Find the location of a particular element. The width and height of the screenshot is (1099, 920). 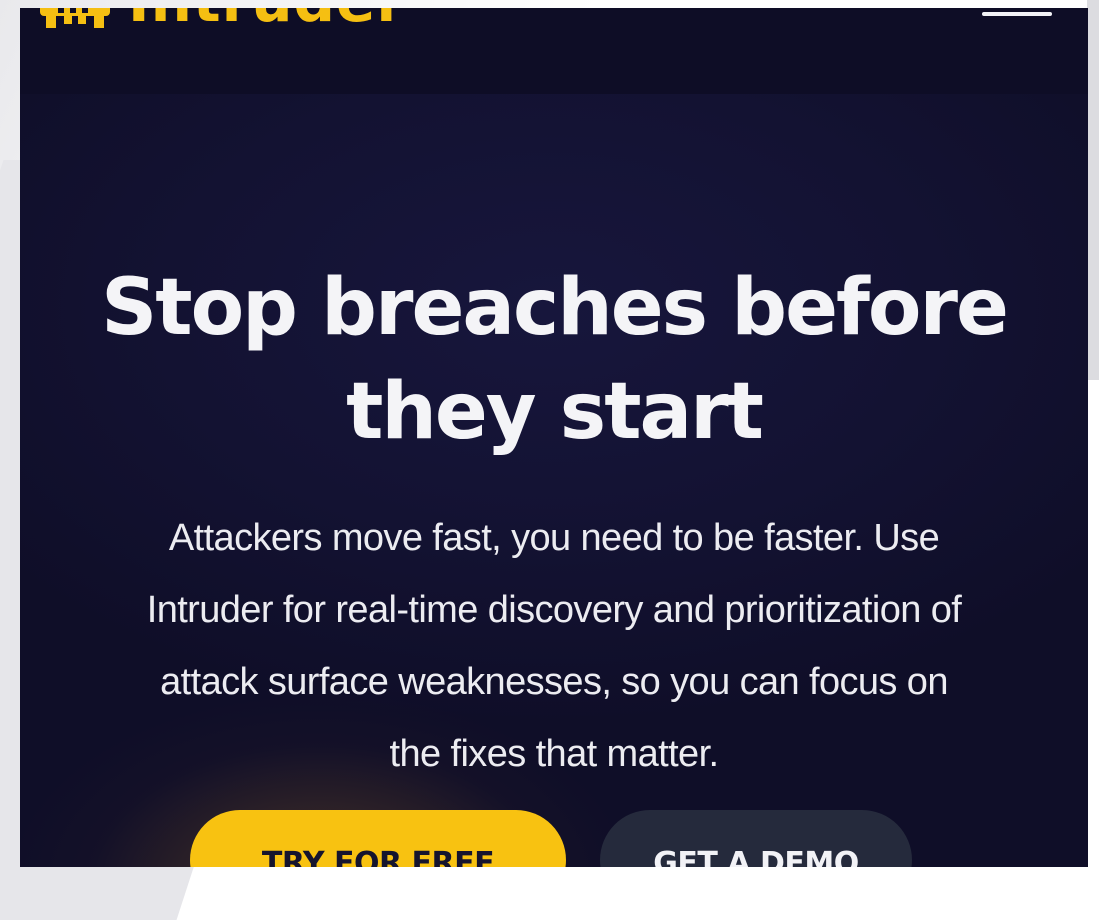

hamburger-menu-icon is located at coordinates (1017, 14).